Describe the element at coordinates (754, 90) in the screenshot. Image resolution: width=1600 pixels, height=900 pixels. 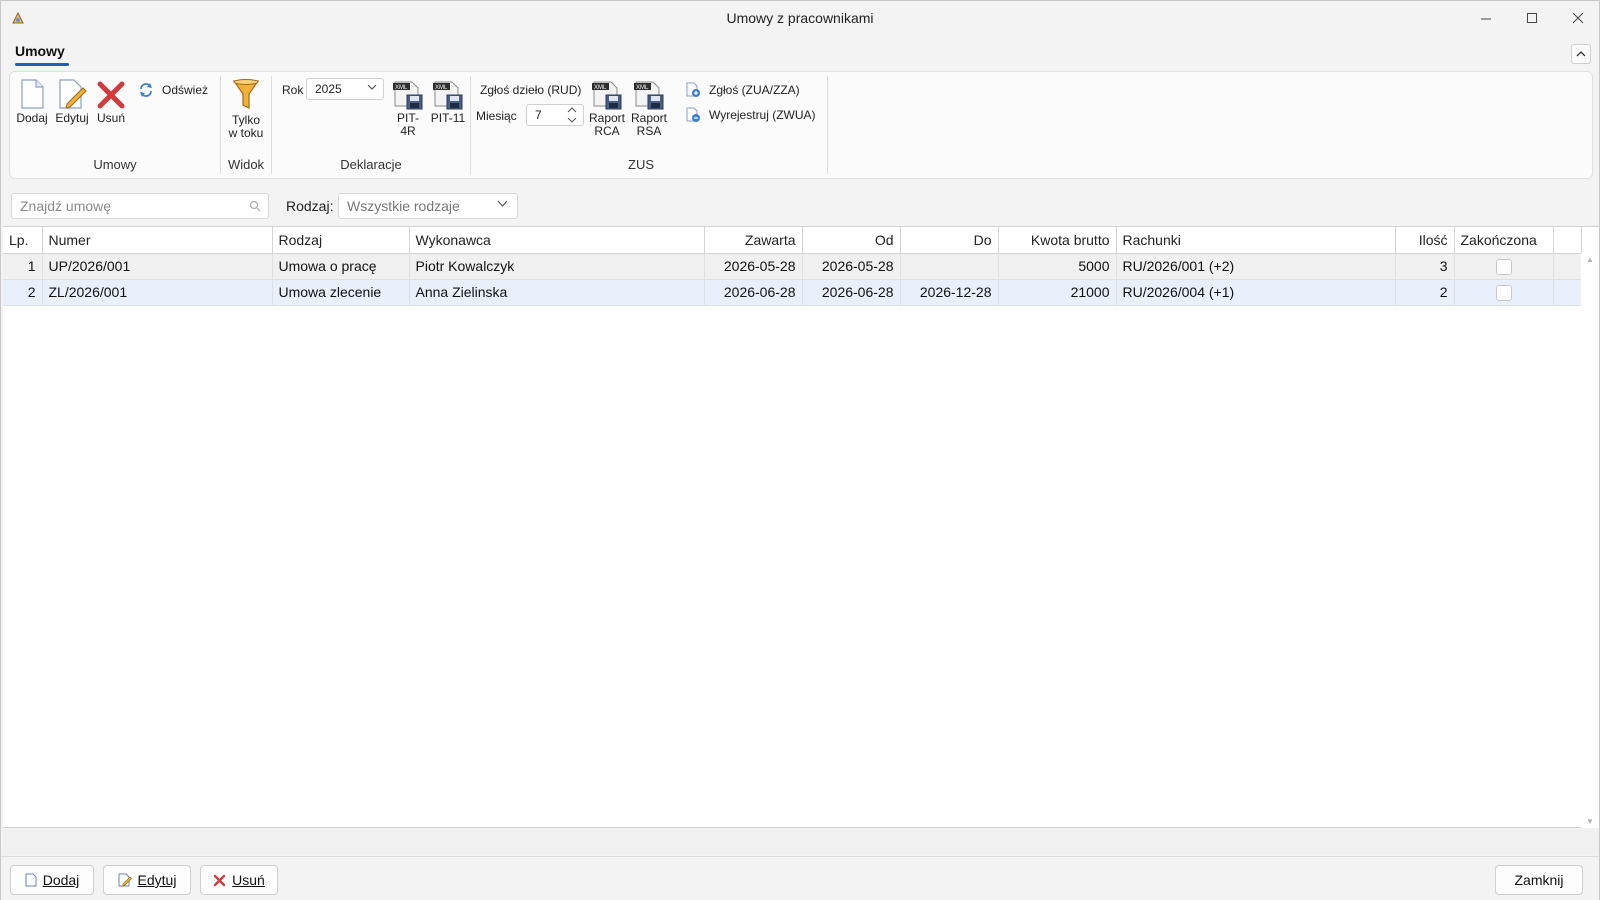
I see `register-zua-label: Zgłoś (ZUA/ZZA)` at that location.